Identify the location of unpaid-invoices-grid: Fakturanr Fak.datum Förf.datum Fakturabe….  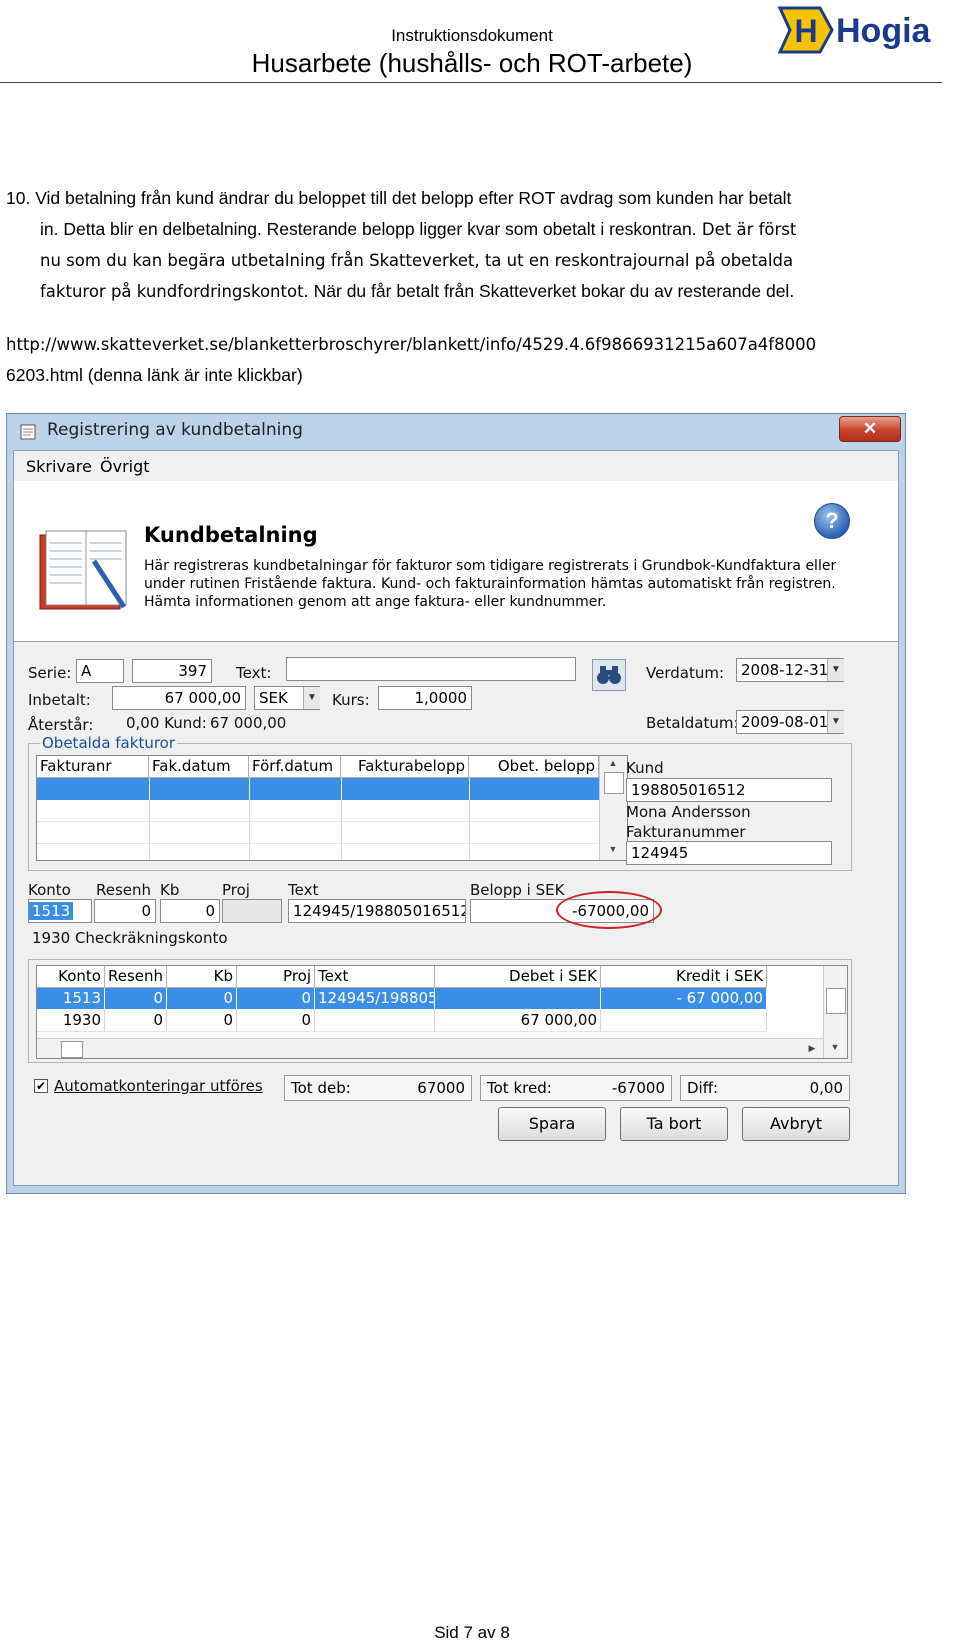
(332, 808).